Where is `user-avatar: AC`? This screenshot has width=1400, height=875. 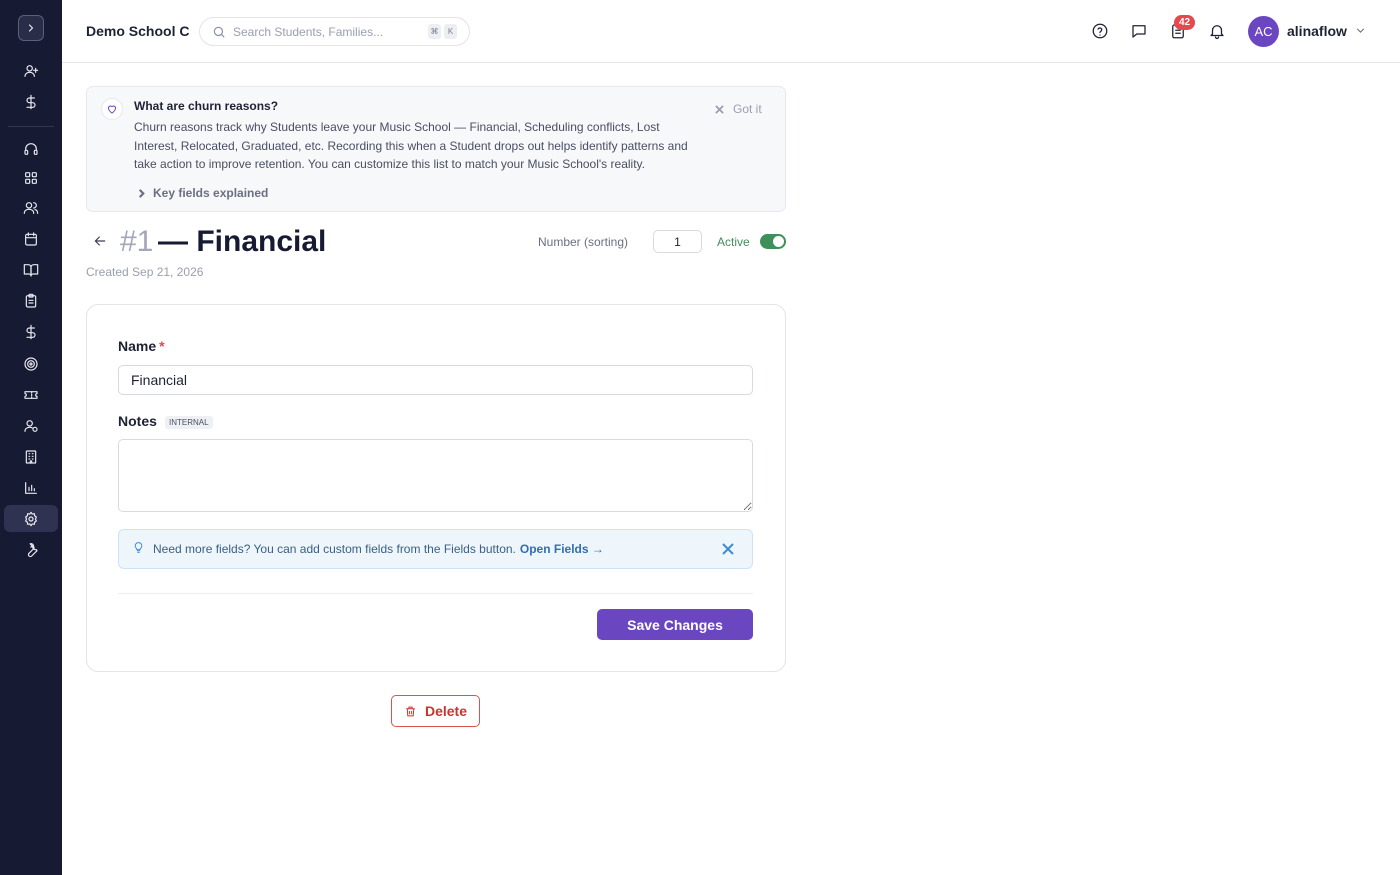
user-avatar: AC is located at coordinates (1263, 31).